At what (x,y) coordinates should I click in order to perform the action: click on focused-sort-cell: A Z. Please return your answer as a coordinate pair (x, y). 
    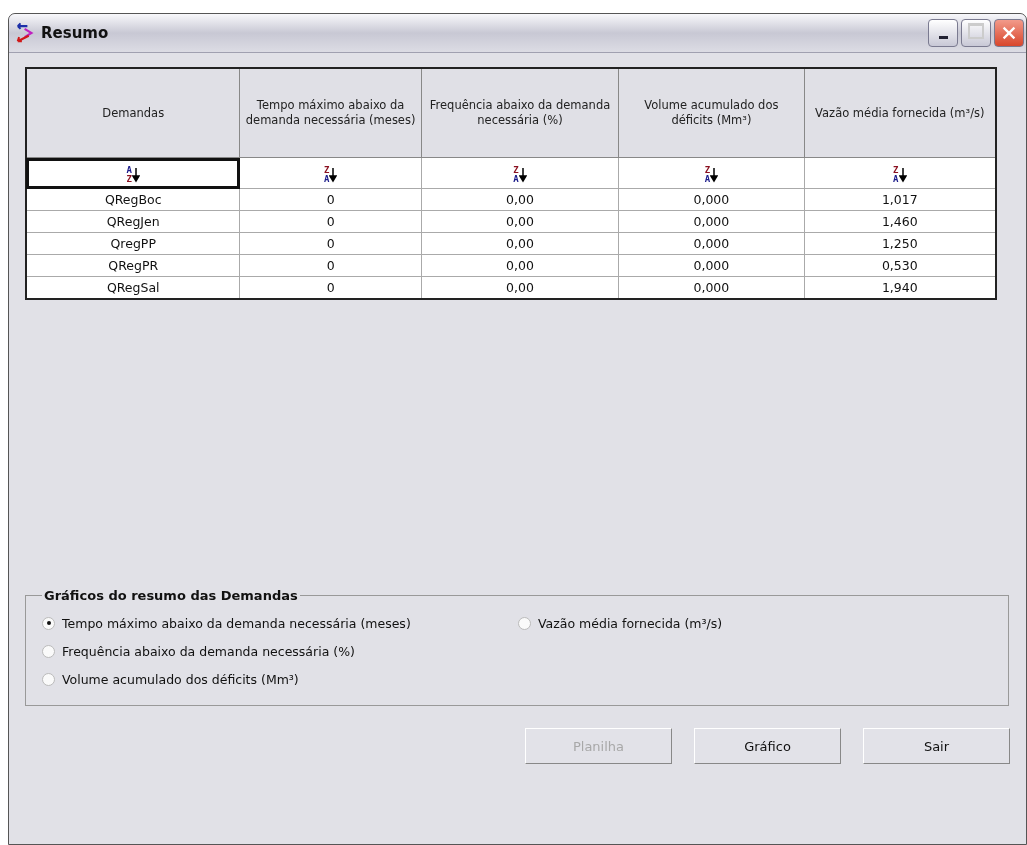
    Looking at the image, I should click on (133, 173).